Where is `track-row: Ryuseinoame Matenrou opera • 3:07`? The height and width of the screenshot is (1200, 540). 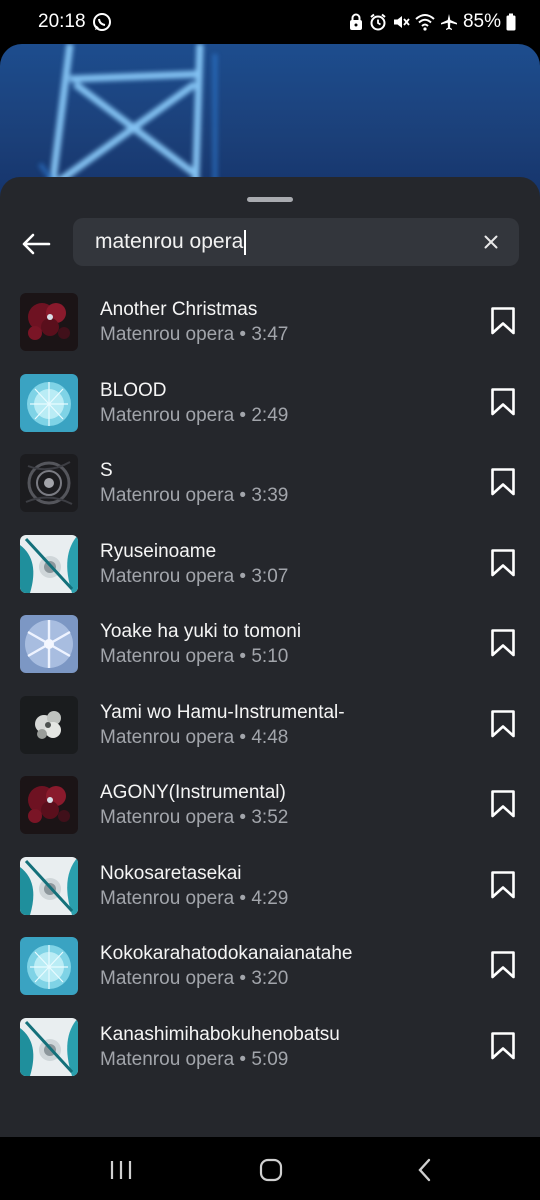 track-row: Ryuseinoame Matenrou opera • 3:07 is located at coordinates (270, 574).